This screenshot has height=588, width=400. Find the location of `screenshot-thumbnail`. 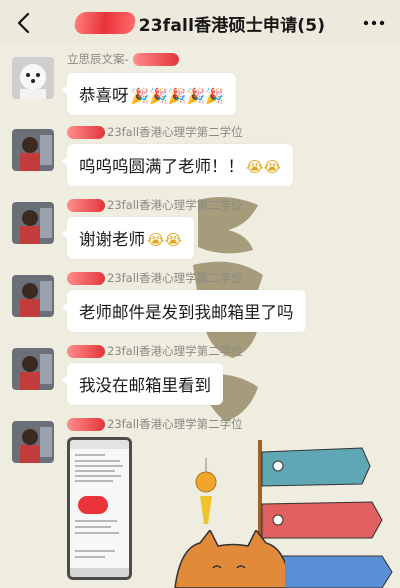

screenshot-thumbnail is located at coordinates (99, 508).